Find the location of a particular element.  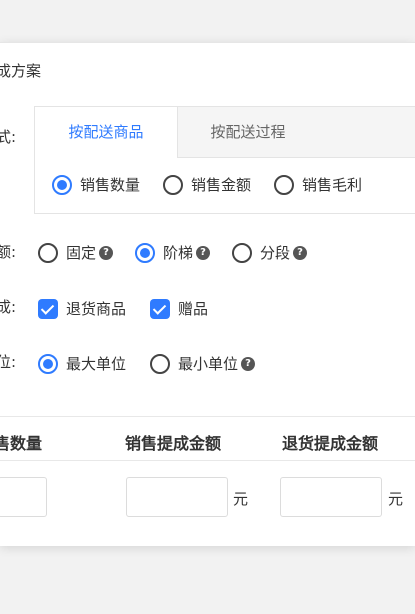

checkbox-returns: 退货商品 is located at coordinates (82, 308).